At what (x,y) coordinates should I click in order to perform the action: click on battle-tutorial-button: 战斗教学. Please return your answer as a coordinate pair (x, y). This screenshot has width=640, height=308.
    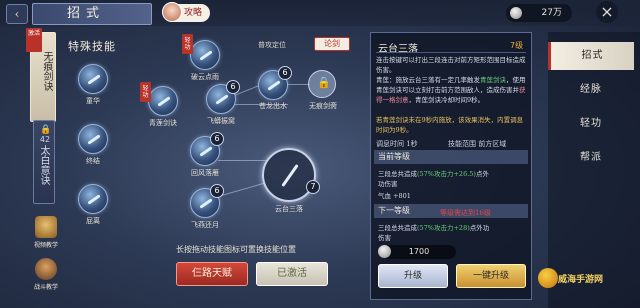
    Looking at the image, I should click on (46, 274).